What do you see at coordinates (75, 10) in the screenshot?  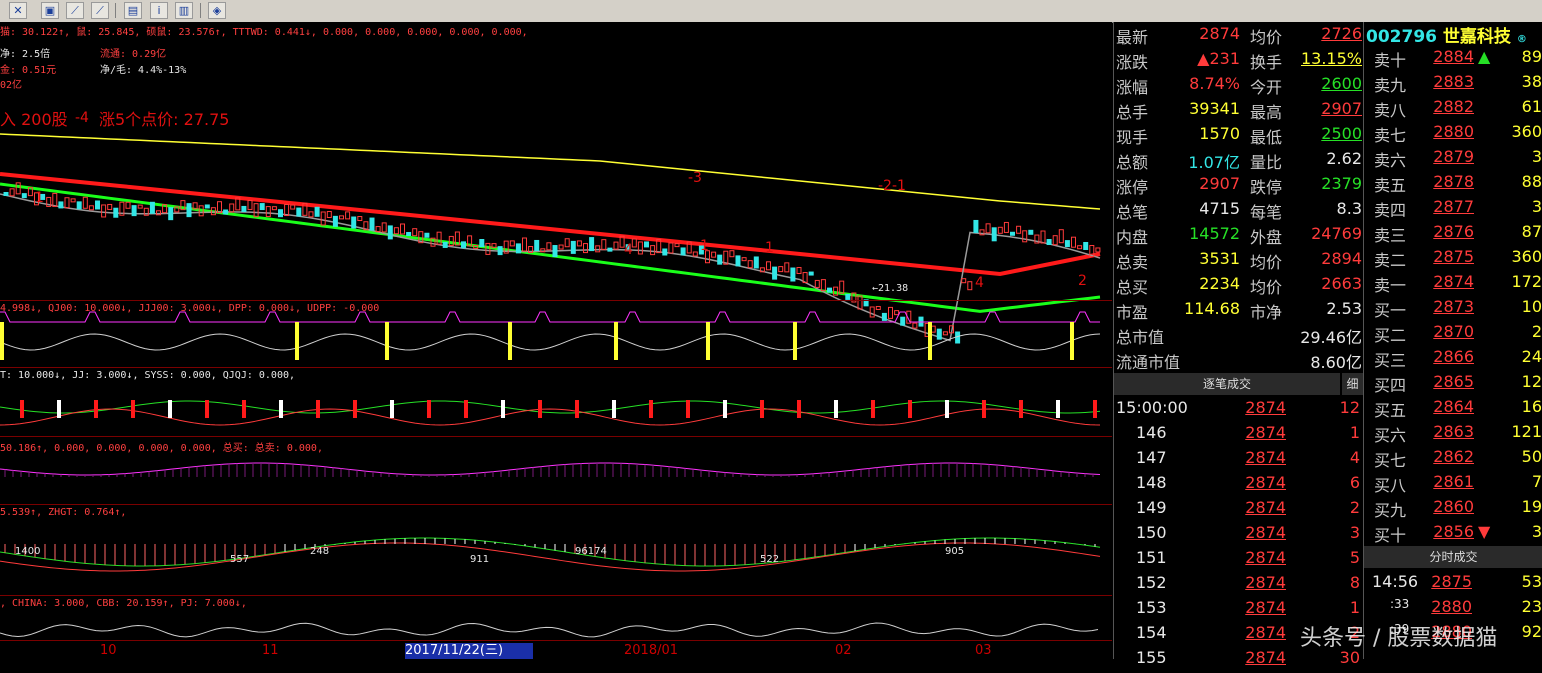 I see `chart-line-icon: ⟋` at bounding box center [75, 10].